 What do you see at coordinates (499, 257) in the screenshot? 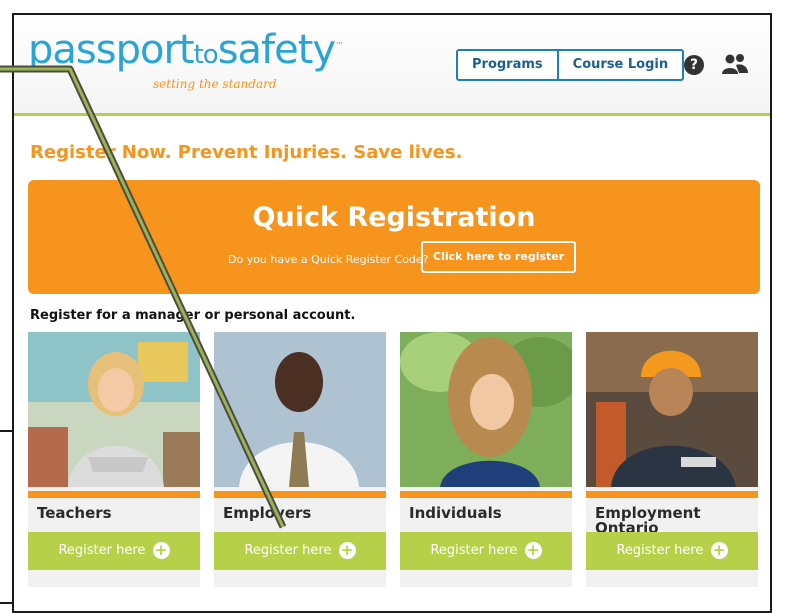
I see `quick-register-button: Click here to register` at bounding box center [499, 257].